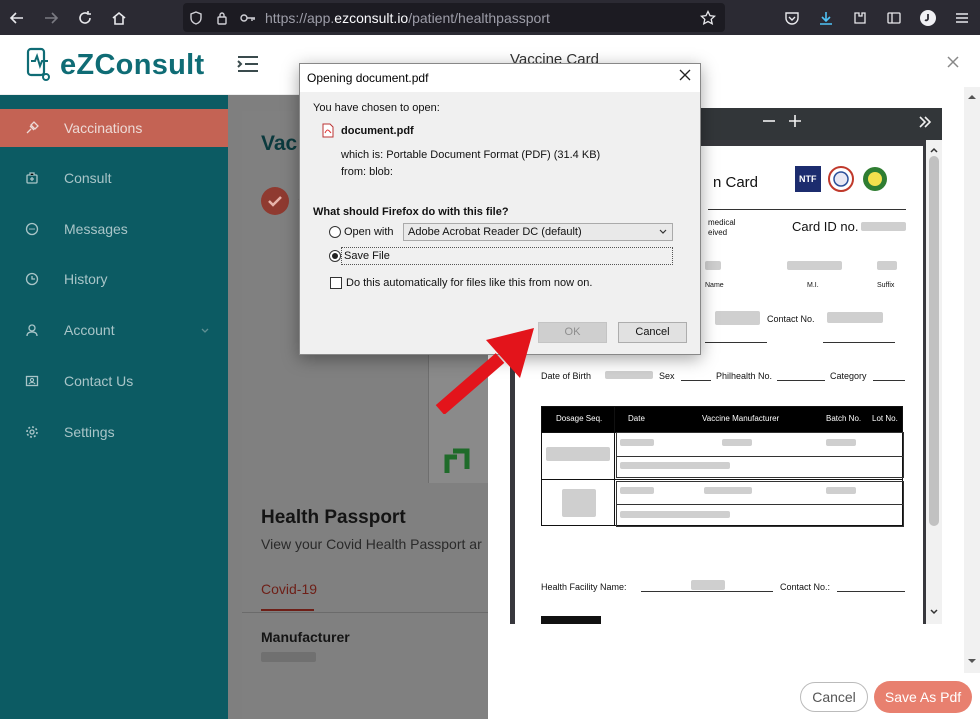  I want to click on sidebar-item-label: Contact Us, so click(99, 381).